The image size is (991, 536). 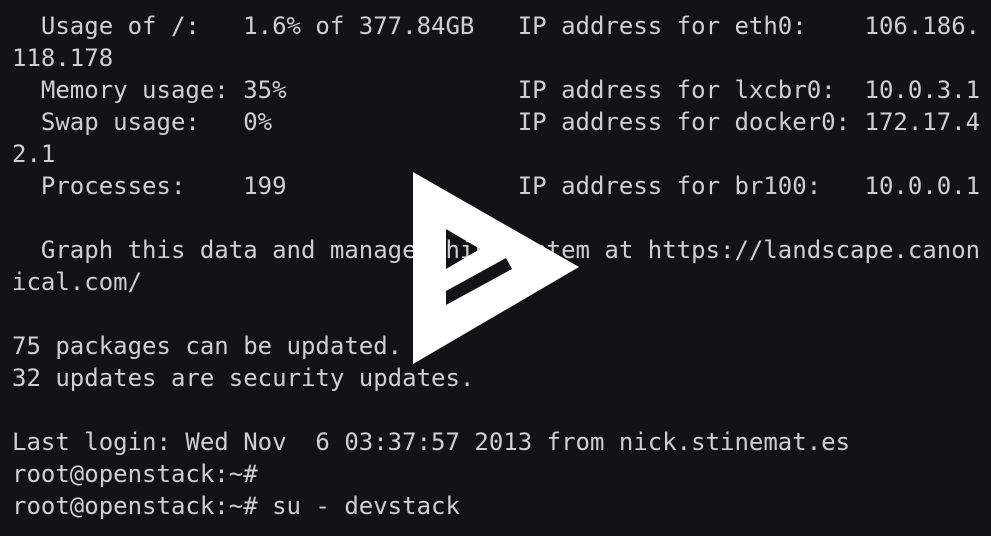 I want to click on play-logo-icon, so click(x=496, y=268).